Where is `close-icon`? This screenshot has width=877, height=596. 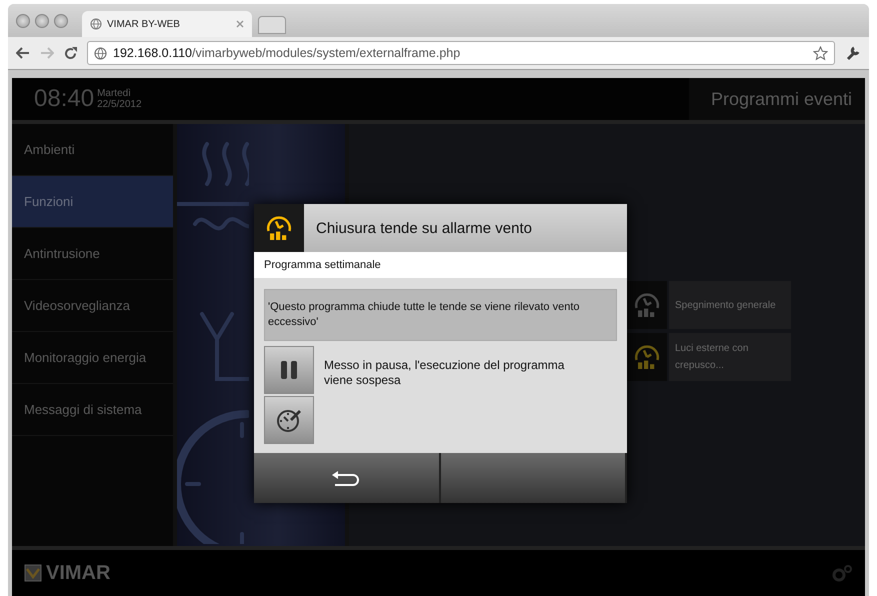 close-icon is located at coordinates (240, 24).